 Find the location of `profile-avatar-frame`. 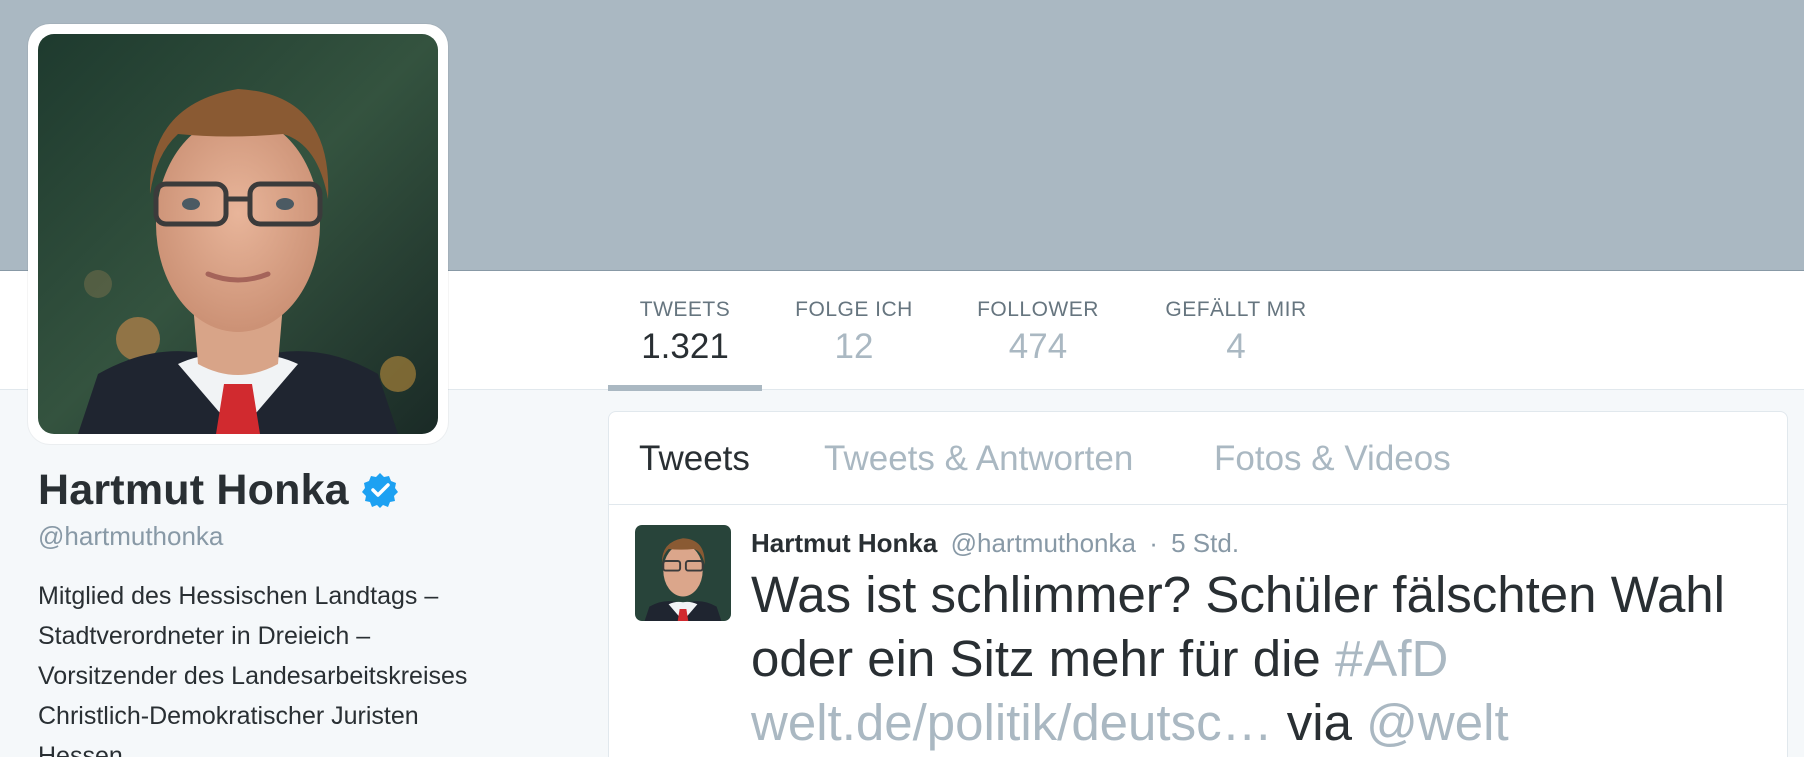

profile-avatar-frame is located at coordinates (238, 234).